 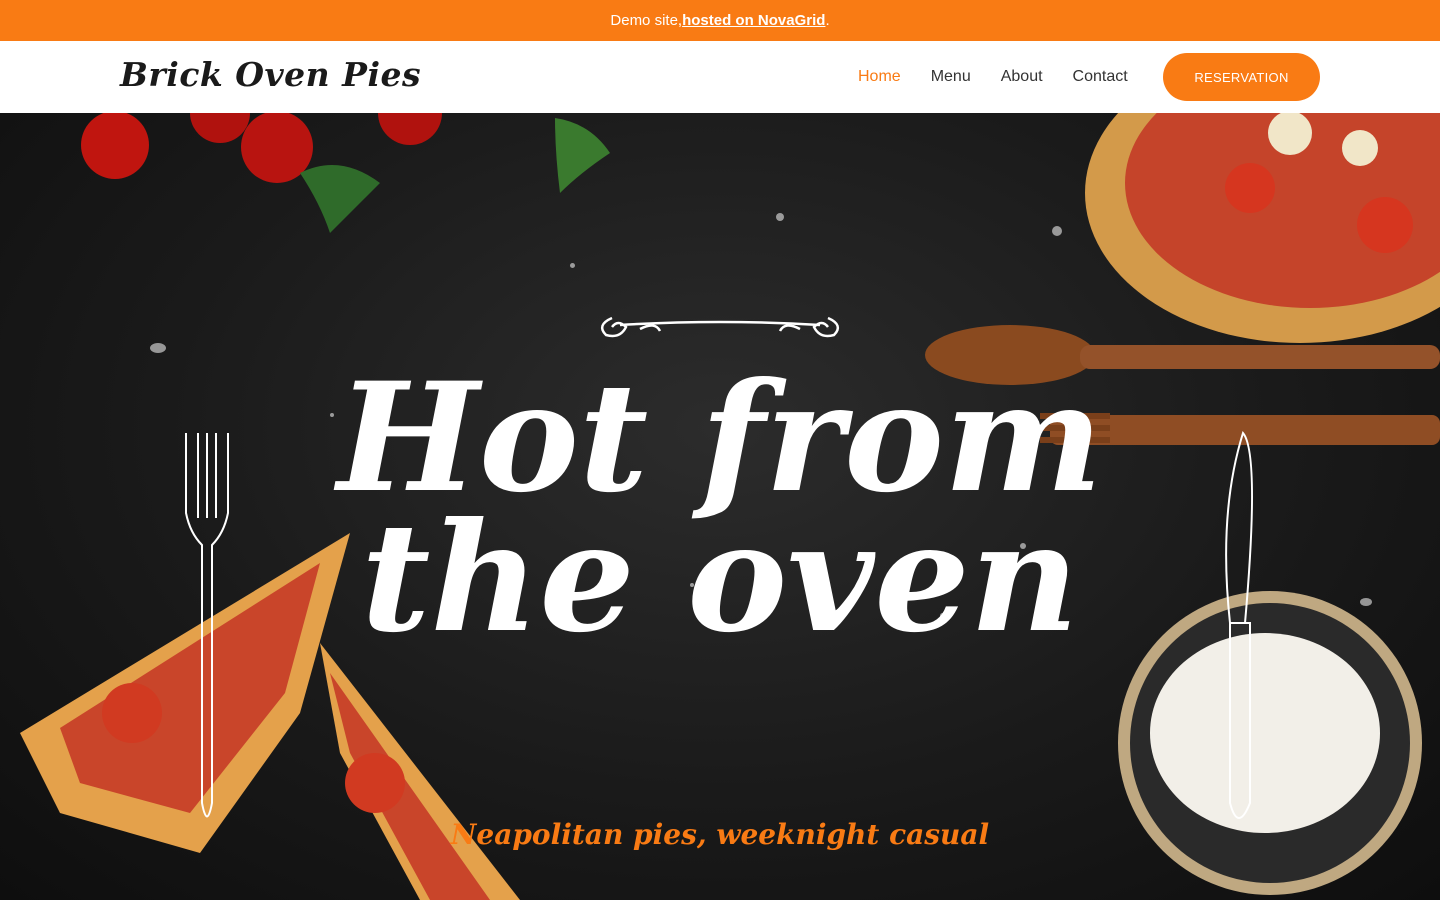 What do you see at coordinates (646, 20) in the screenshot?
I see `notice-text: Demo site,` at bounding box center [646, 20].